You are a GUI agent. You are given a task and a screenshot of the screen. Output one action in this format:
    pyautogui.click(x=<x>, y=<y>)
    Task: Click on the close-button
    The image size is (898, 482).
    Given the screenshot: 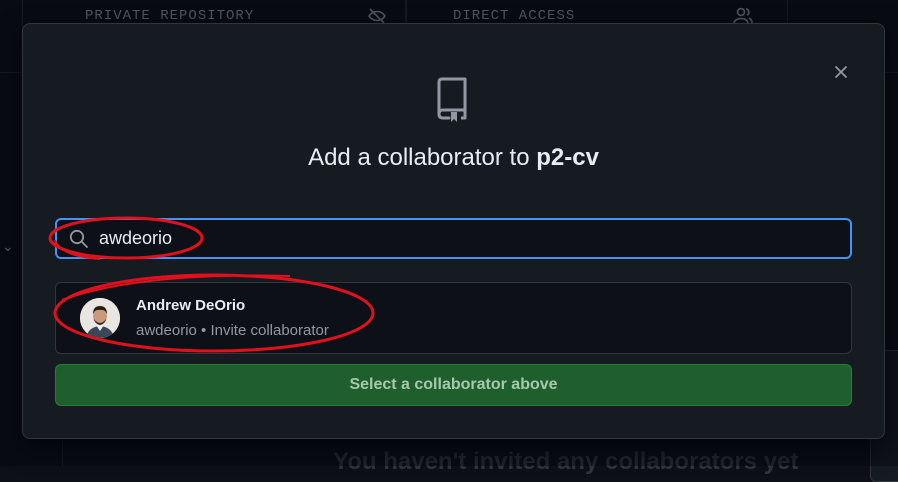 What is the action you would take?
    pyautogui.click(x=841, y=72)
    